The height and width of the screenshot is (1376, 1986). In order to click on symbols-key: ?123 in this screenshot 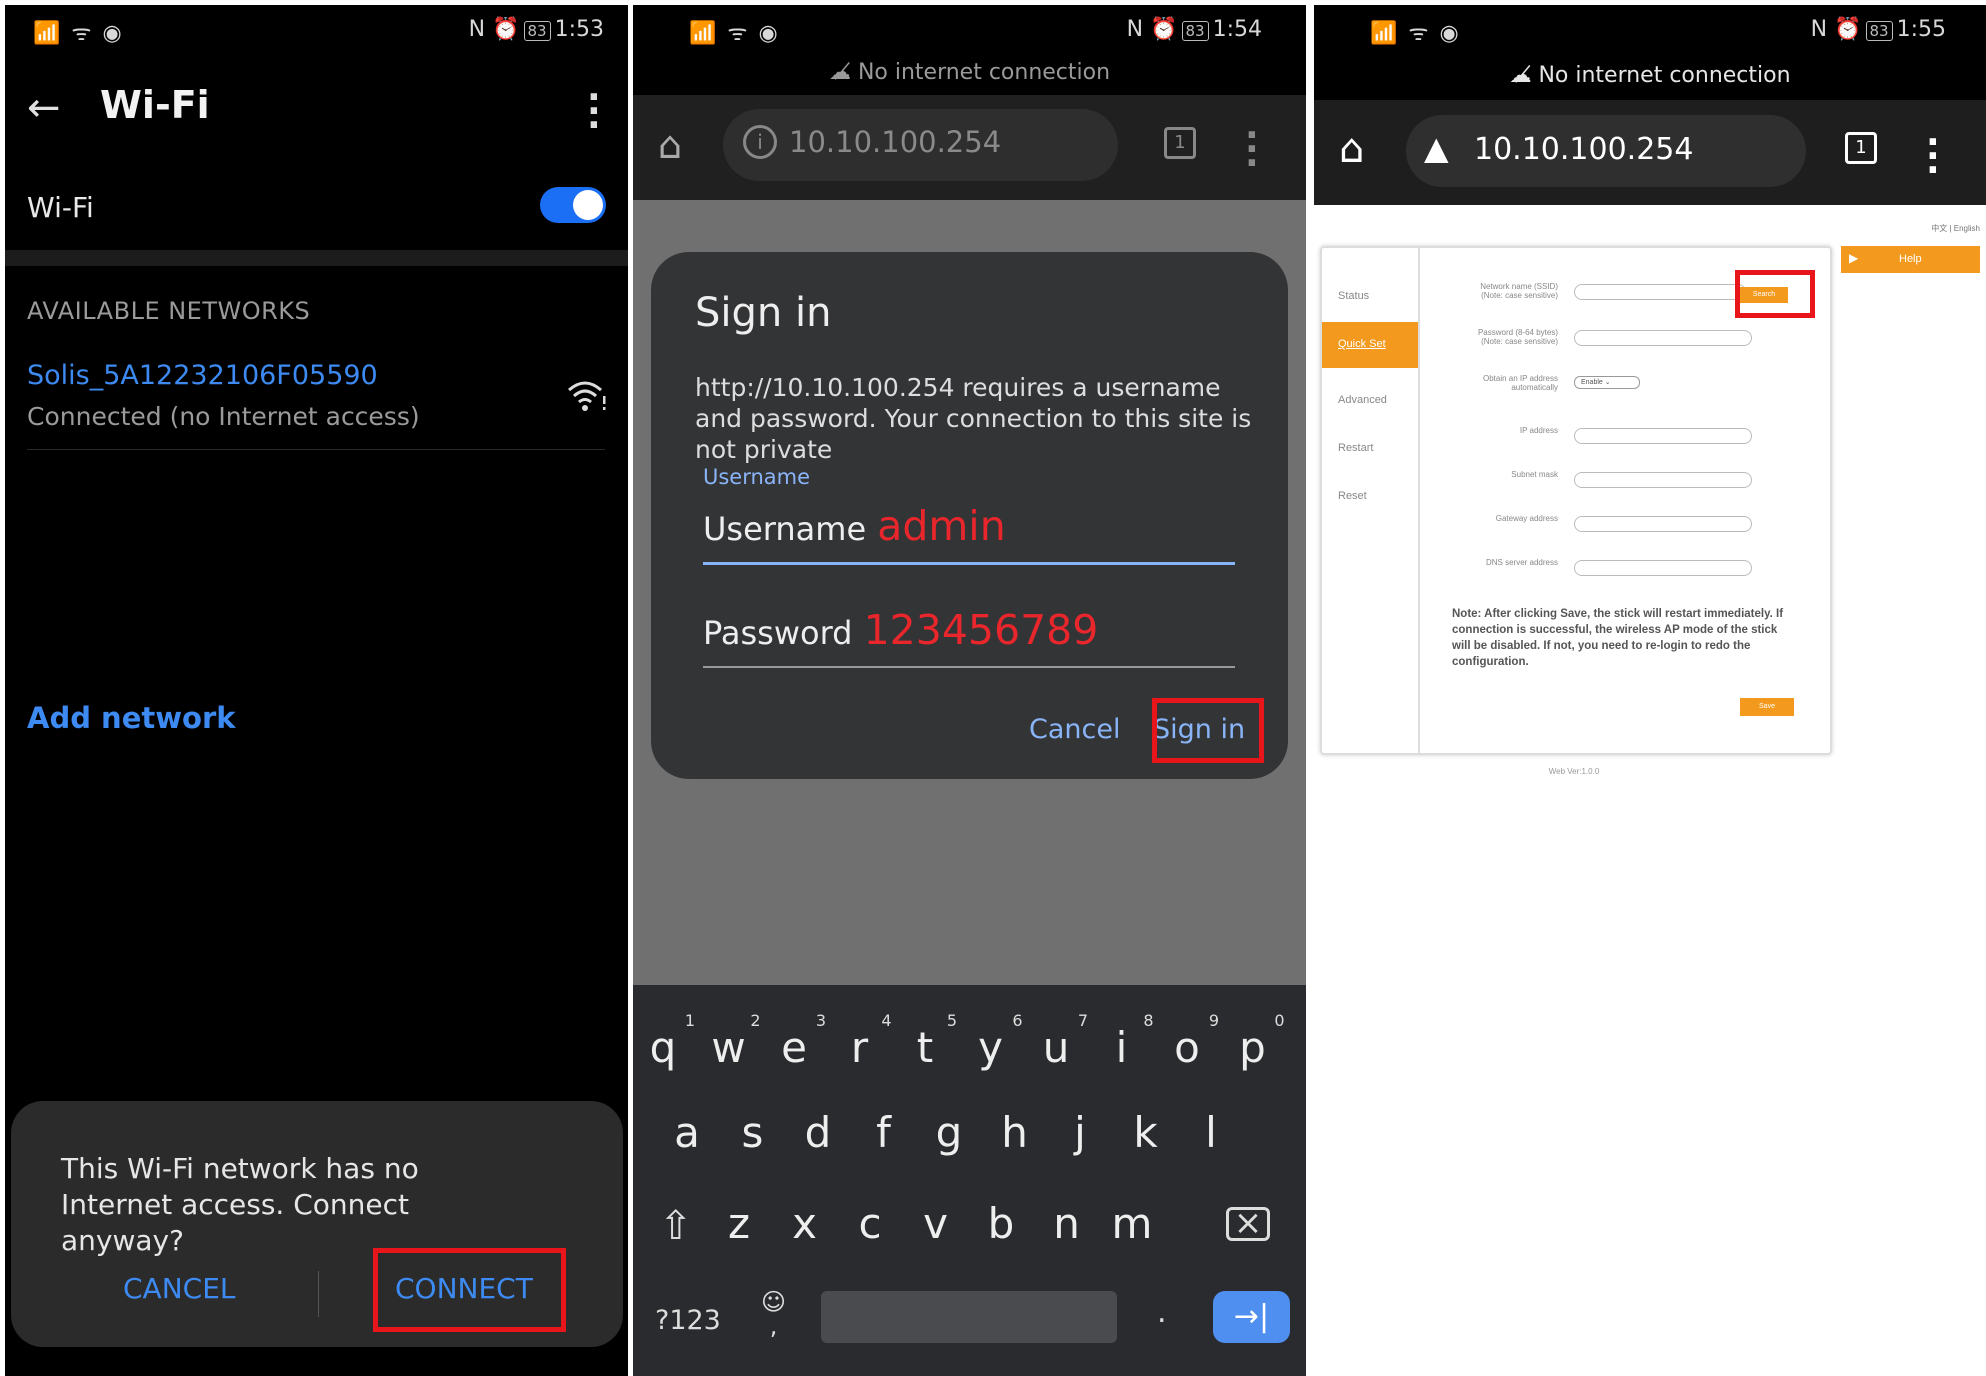, I will do `click(688, 1320)`.